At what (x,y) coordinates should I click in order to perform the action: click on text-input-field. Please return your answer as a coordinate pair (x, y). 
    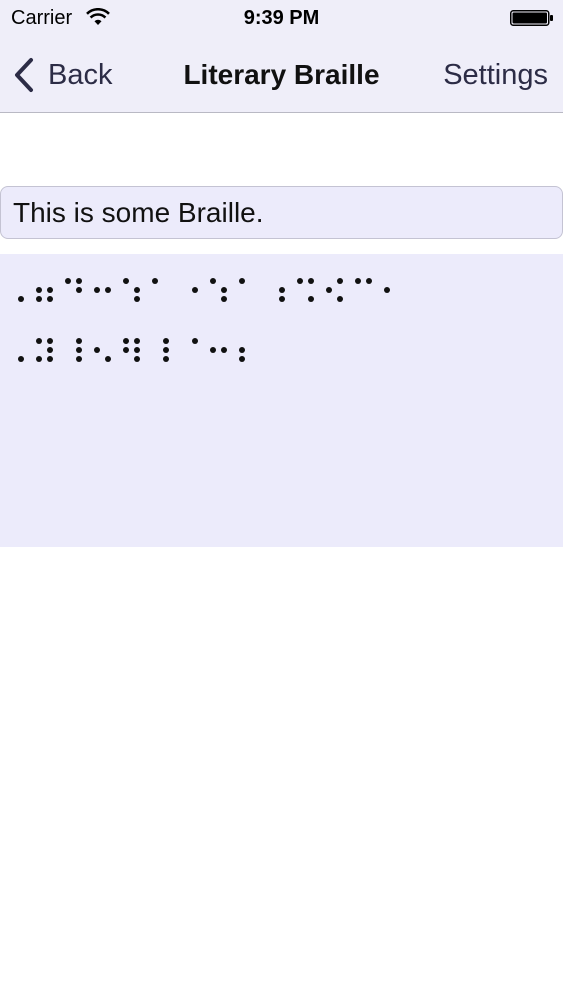
    Looking at the image, I should click on (281, 212).